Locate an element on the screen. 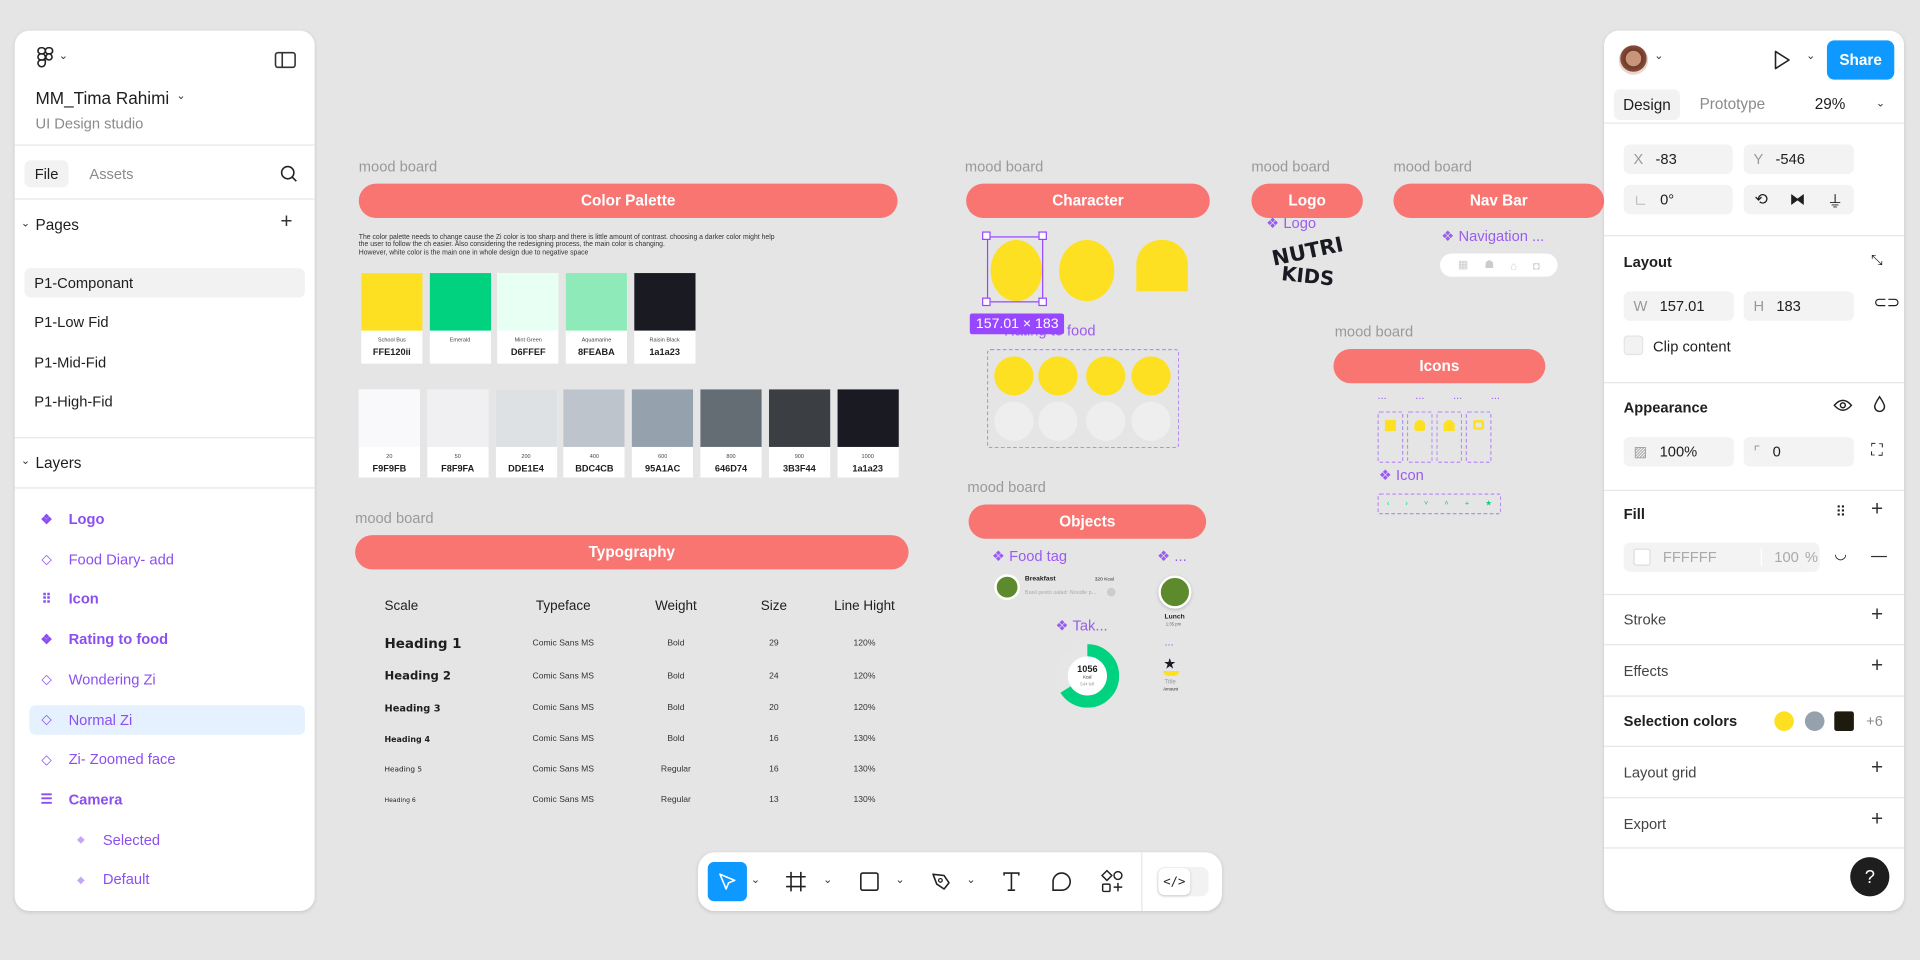  tab-design: Design is located at coordinates (1647, 105).